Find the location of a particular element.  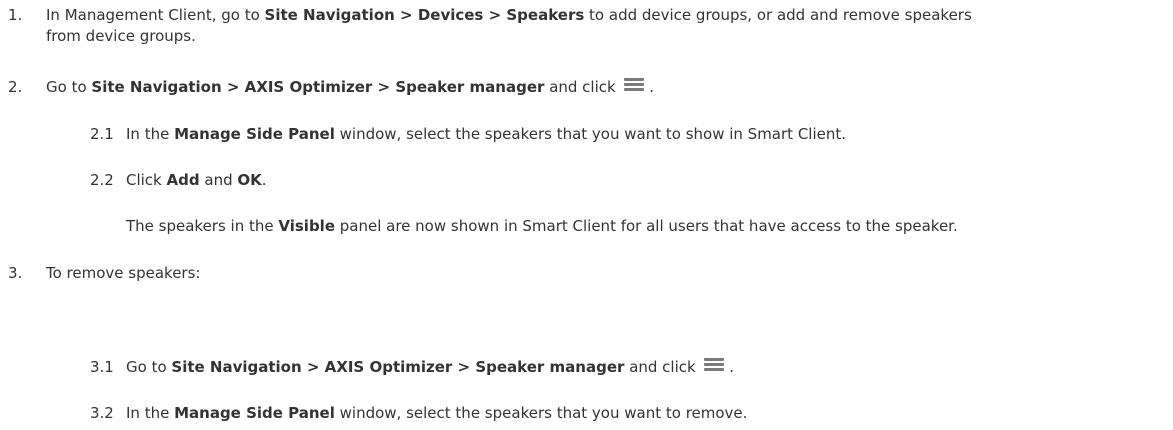

text: The speakers in the is located at coordinates (202, 226).